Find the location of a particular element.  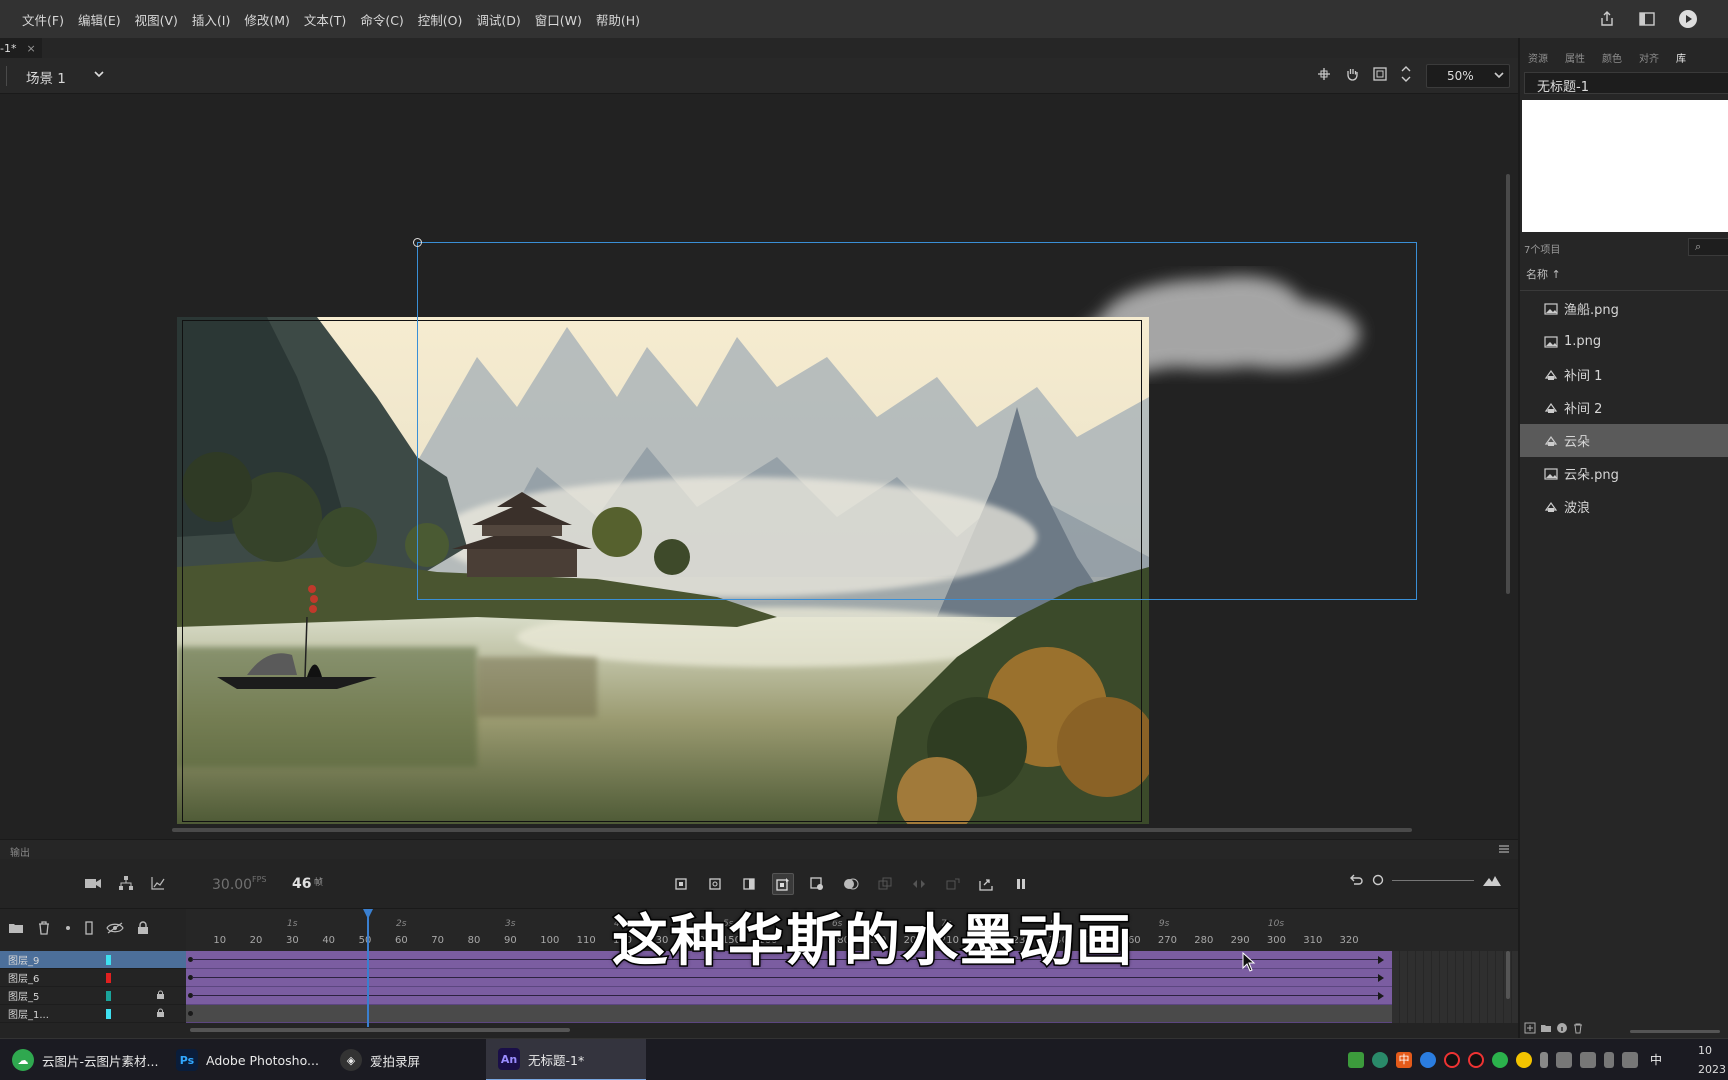

library-item: 云朵 is located at coordinates (1624, 440).